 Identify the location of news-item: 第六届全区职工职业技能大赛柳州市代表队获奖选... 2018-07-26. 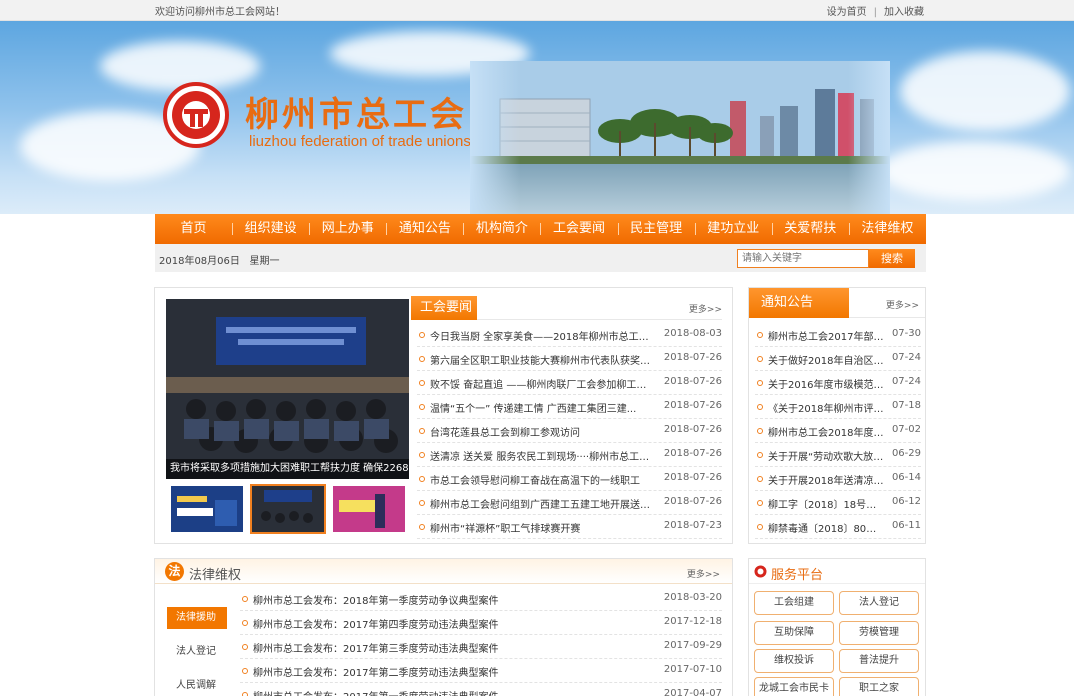
(569, 359).